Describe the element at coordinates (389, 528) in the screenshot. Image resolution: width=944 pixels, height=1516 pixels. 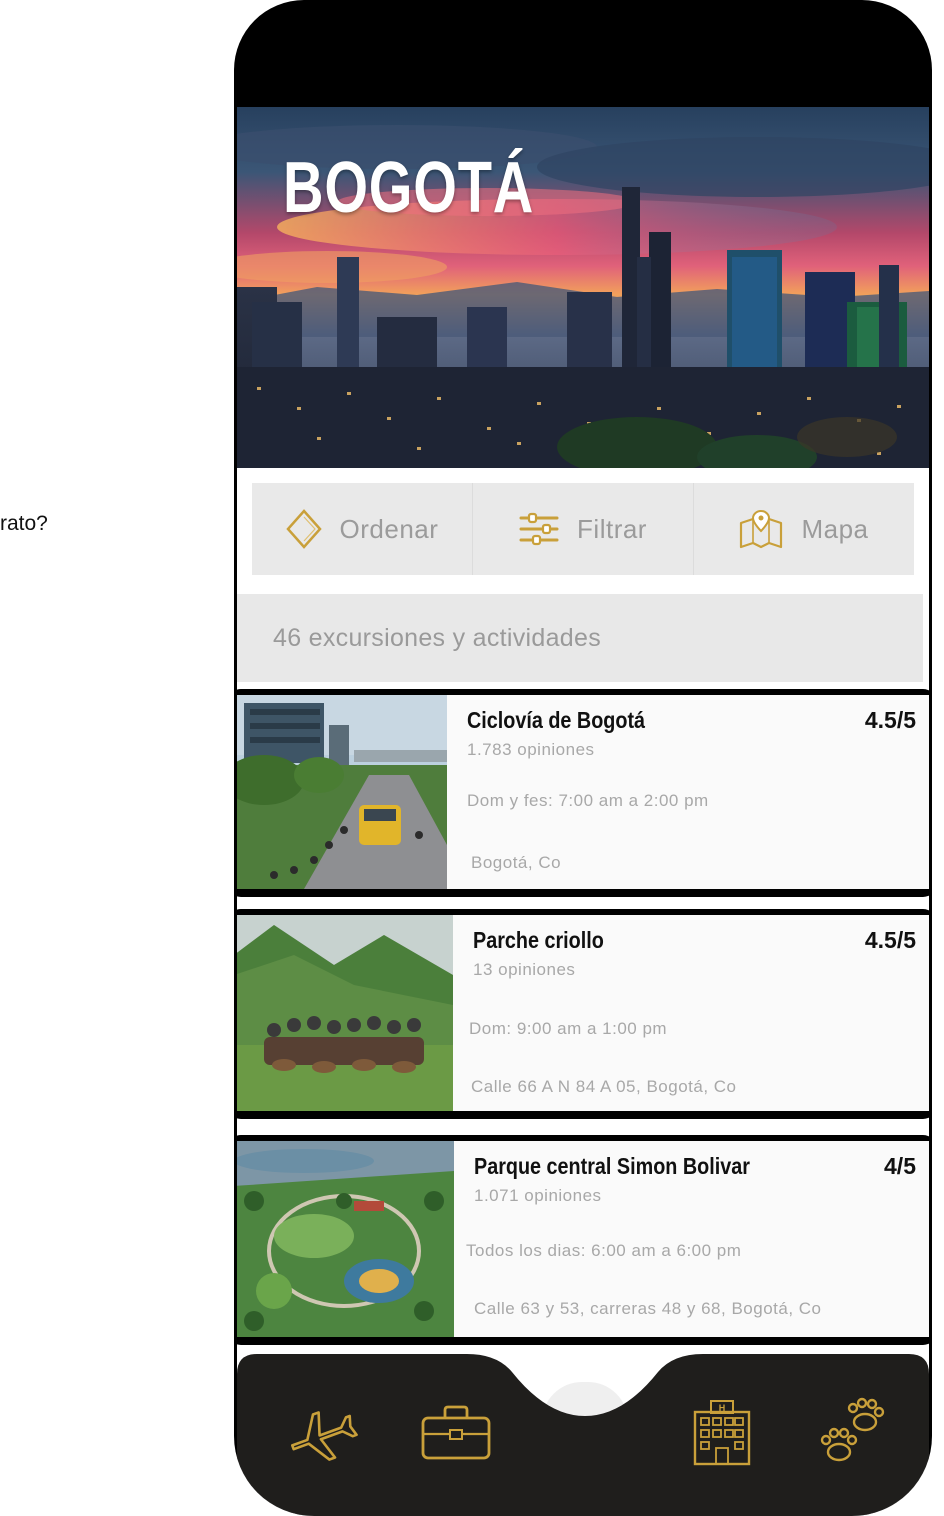
I see `sort-label: Ordenar` at that location.